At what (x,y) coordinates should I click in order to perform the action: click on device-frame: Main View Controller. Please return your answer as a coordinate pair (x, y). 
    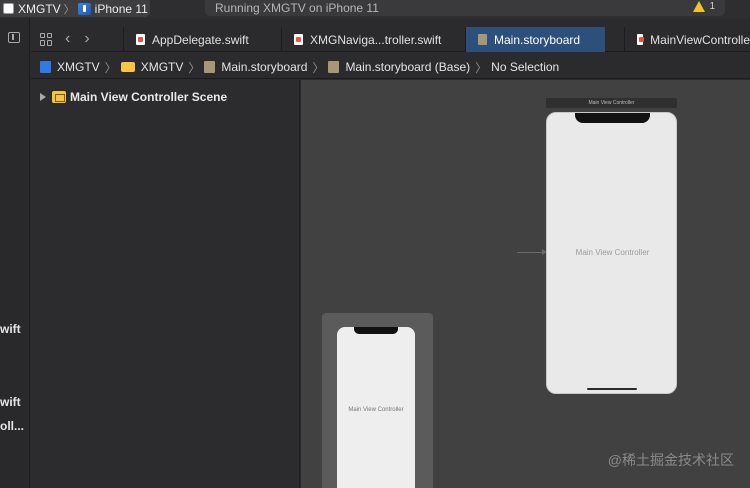
    Looking at the image, I should click on (611, 253).